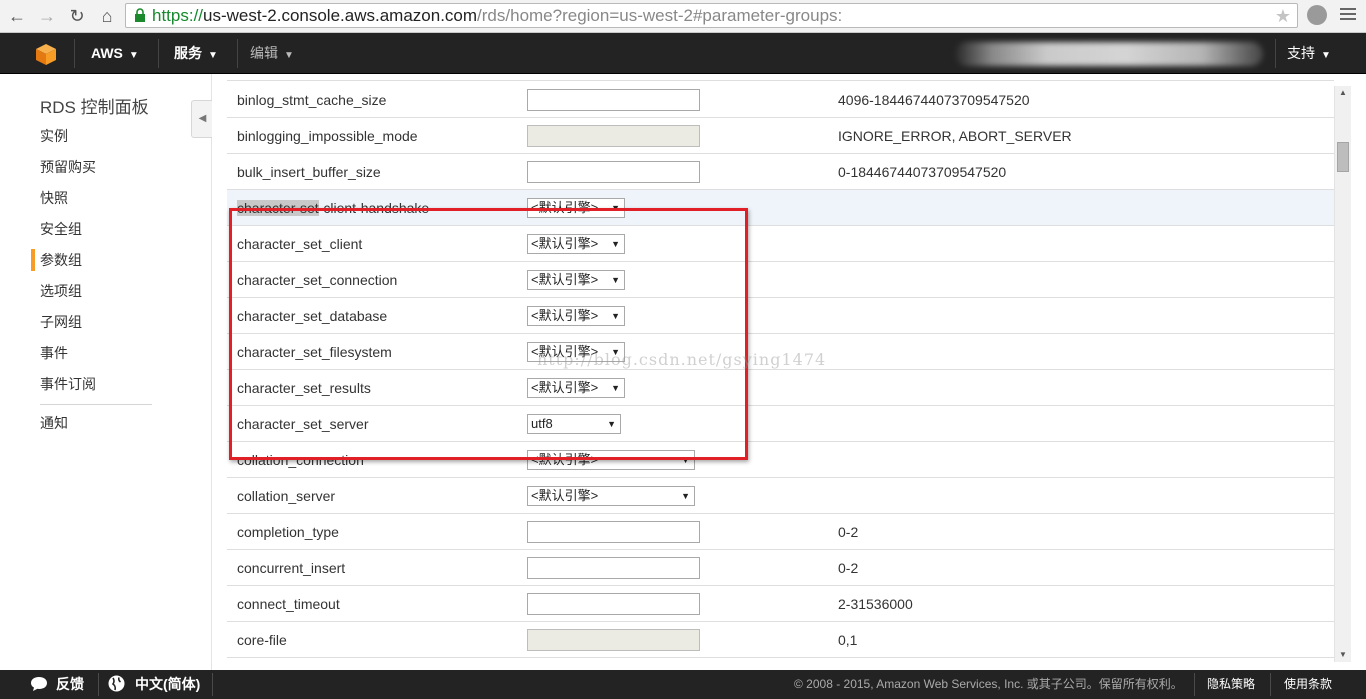  Describe the element at coordinates (780, 496) in the screenshot. I see `table-row: collation_server <默认引擎> ▼` at that location.